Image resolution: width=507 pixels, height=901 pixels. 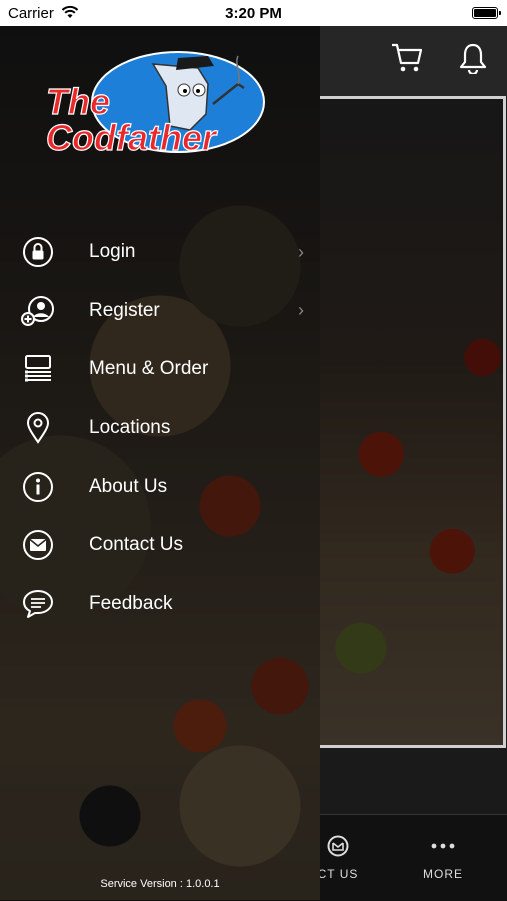 I want to click on nav-more-label: MORE, so click(x=443, y=874).